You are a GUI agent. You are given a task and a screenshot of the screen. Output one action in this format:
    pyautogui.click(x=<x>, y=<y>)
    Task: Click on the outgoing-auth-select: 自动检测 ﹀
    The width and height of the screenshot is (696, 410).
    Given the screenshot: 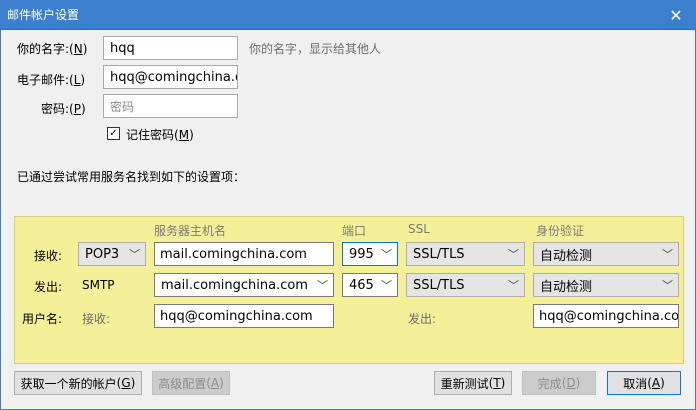 What is the action you would take?
    pyautogui.click(x=606, y=285)
    